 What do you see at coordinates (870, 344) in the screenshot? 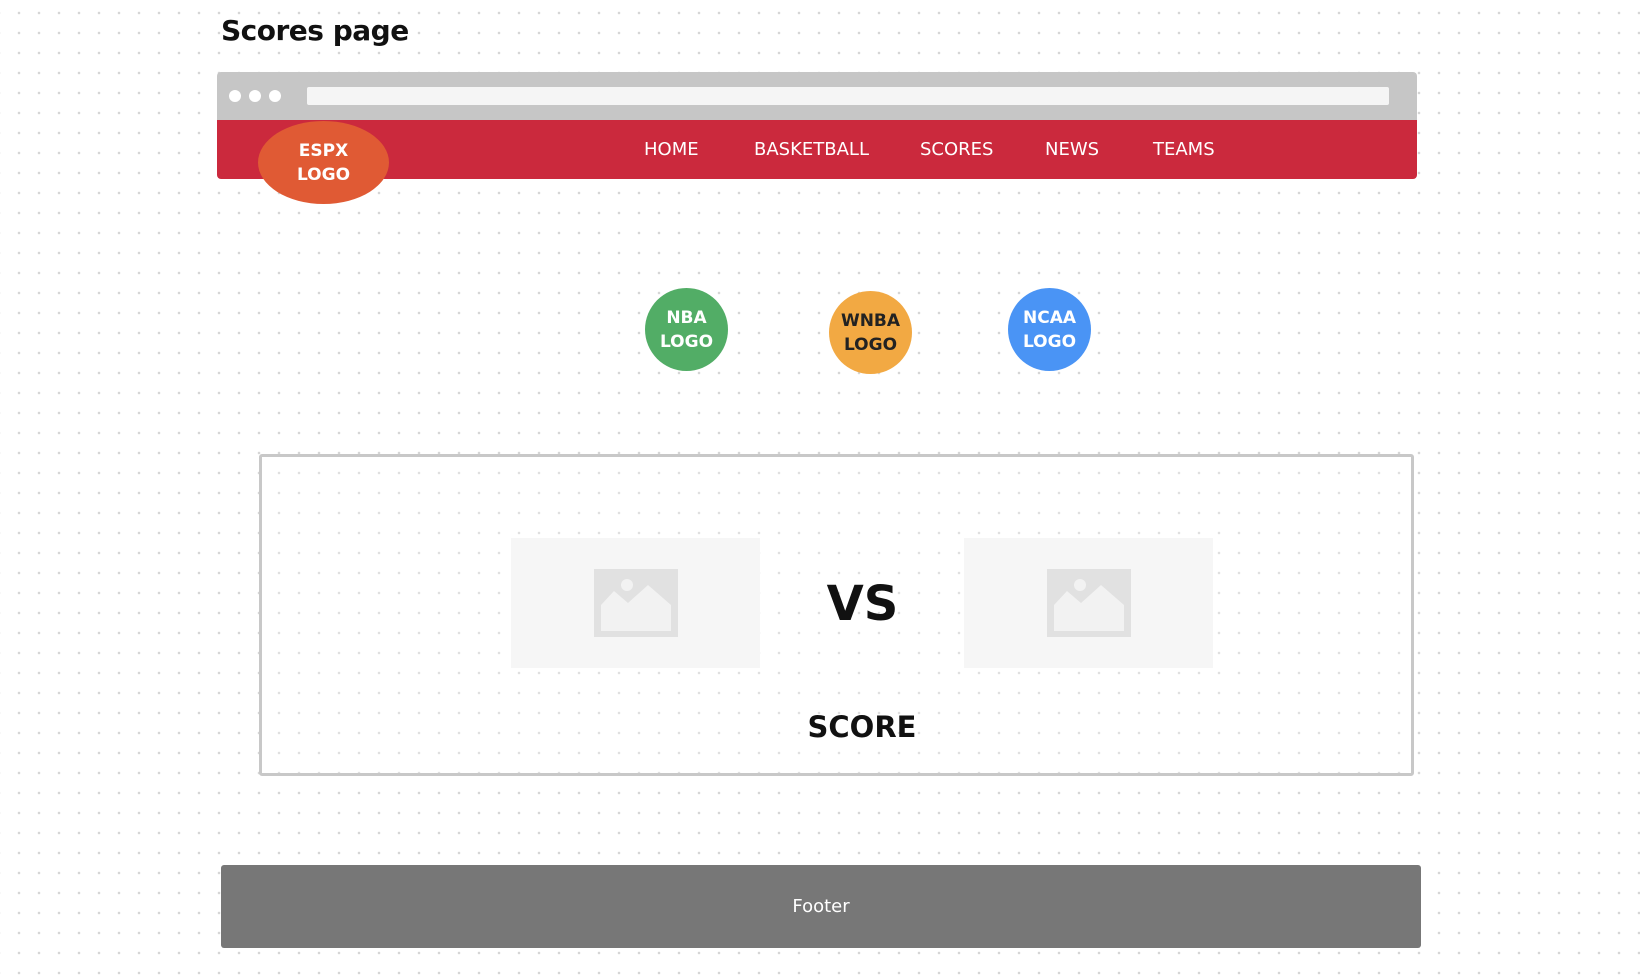
I see `wnba-logo-line2: LOGO` at bounding box center [870, 344].